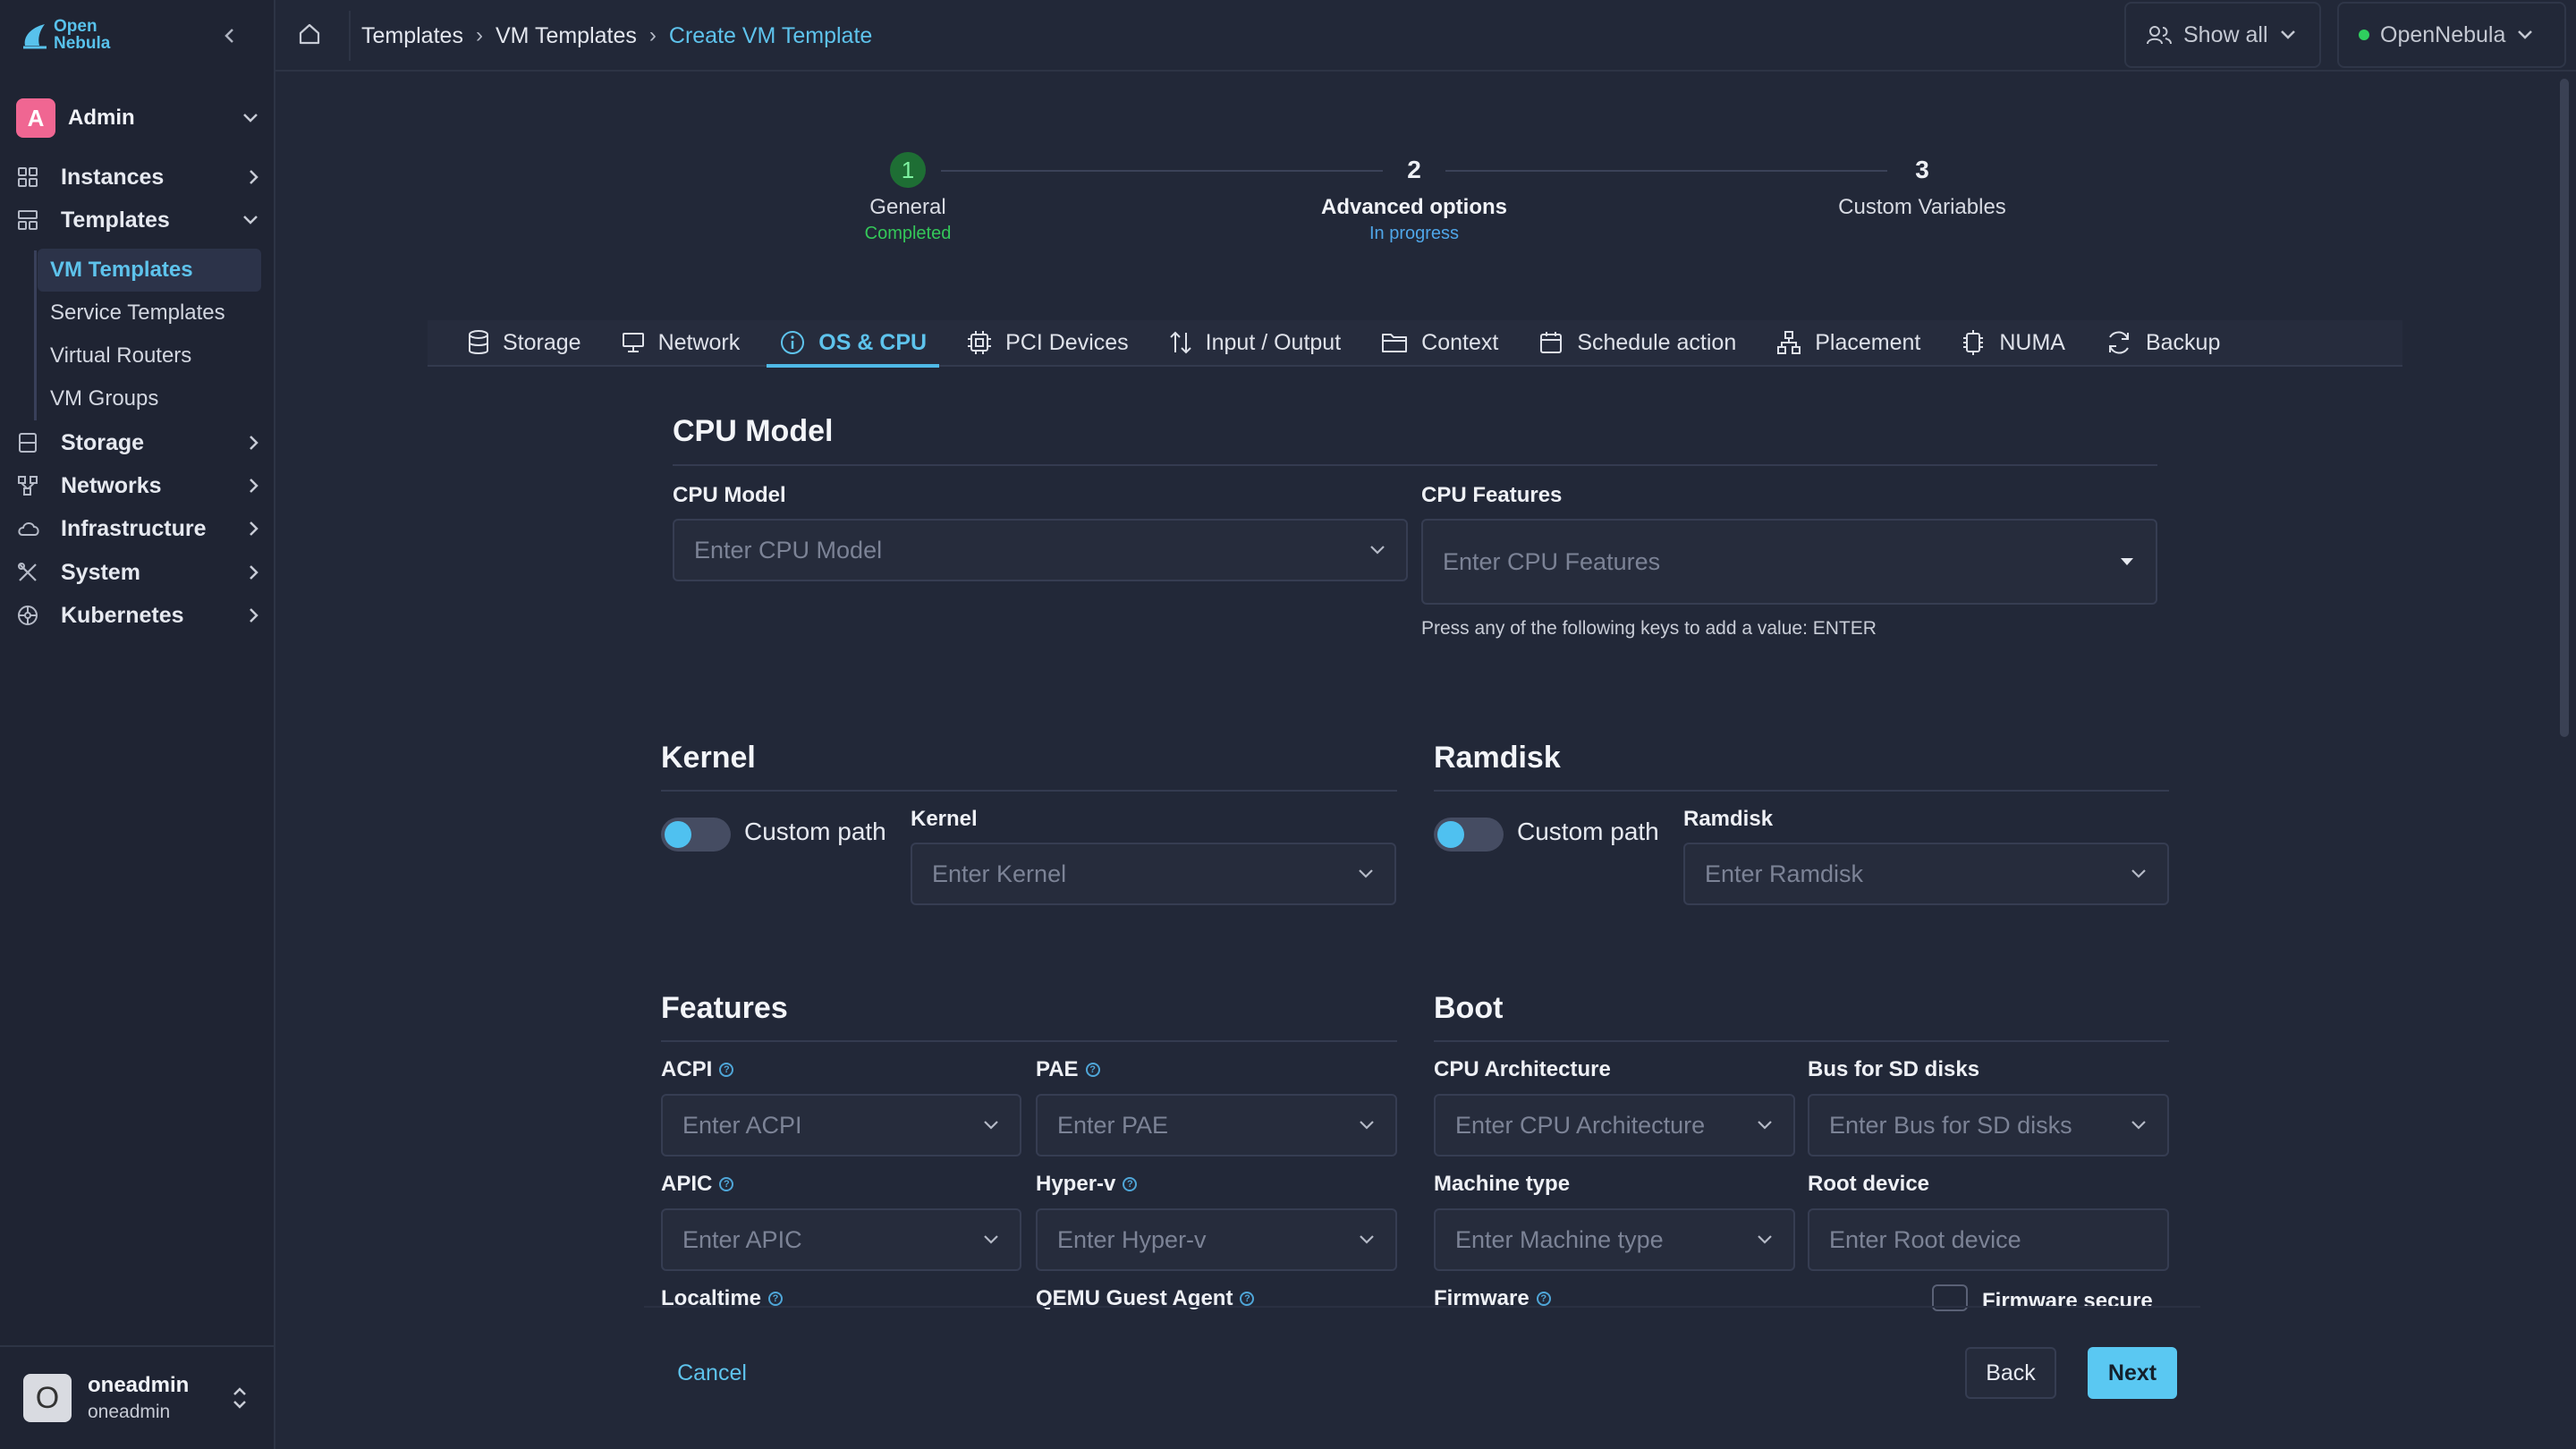  Describe the element at coordinates (2012, 342) in the screenshot. I see `tab-numa: NUMA` at that location.